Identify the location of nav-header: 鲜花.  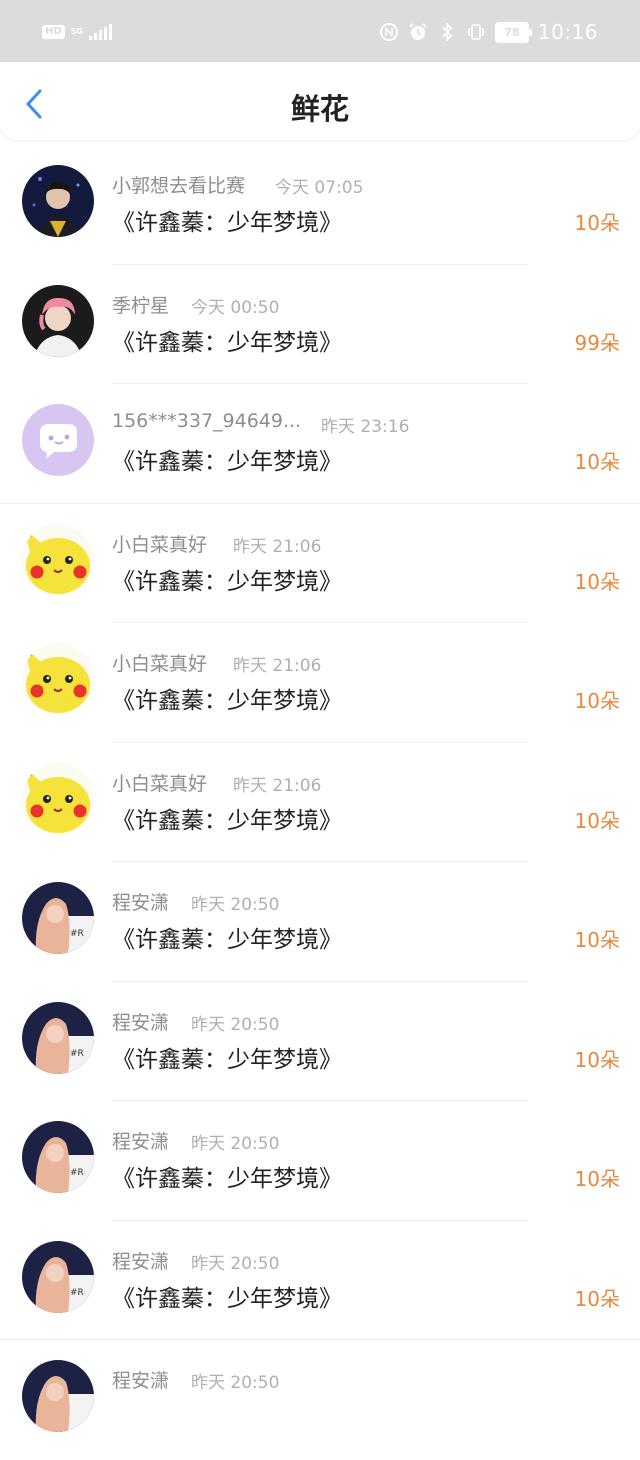
(320, 101).